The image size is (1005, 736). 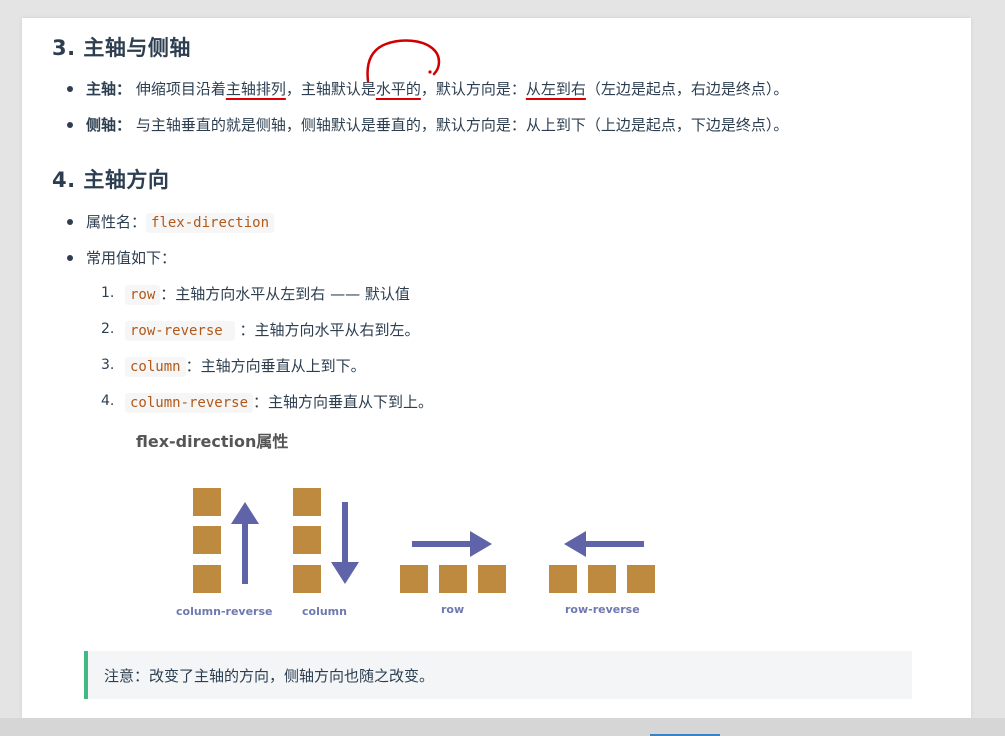 What do you see at coordinates (345, 543) in the screenshot?
I see `arrow-down-icon` at bounding box center [345, 543].